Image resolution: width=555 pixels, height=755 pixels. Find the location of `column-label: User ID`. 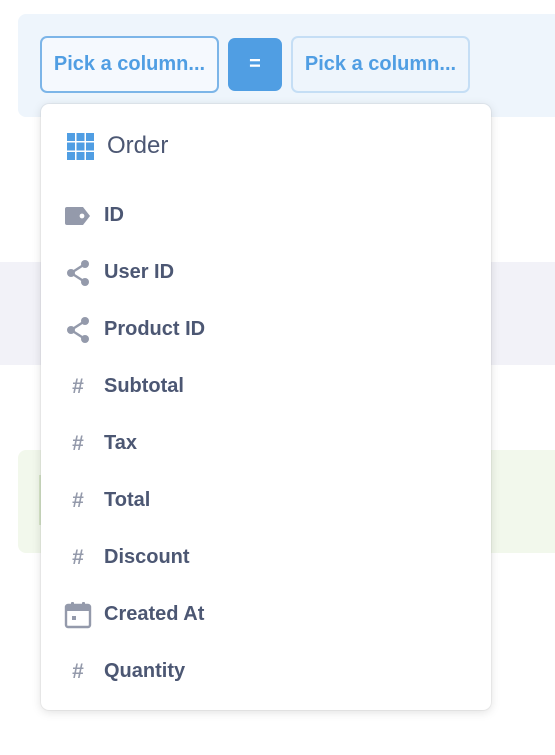

column-label: User ID is located at coordinates (139, 272).